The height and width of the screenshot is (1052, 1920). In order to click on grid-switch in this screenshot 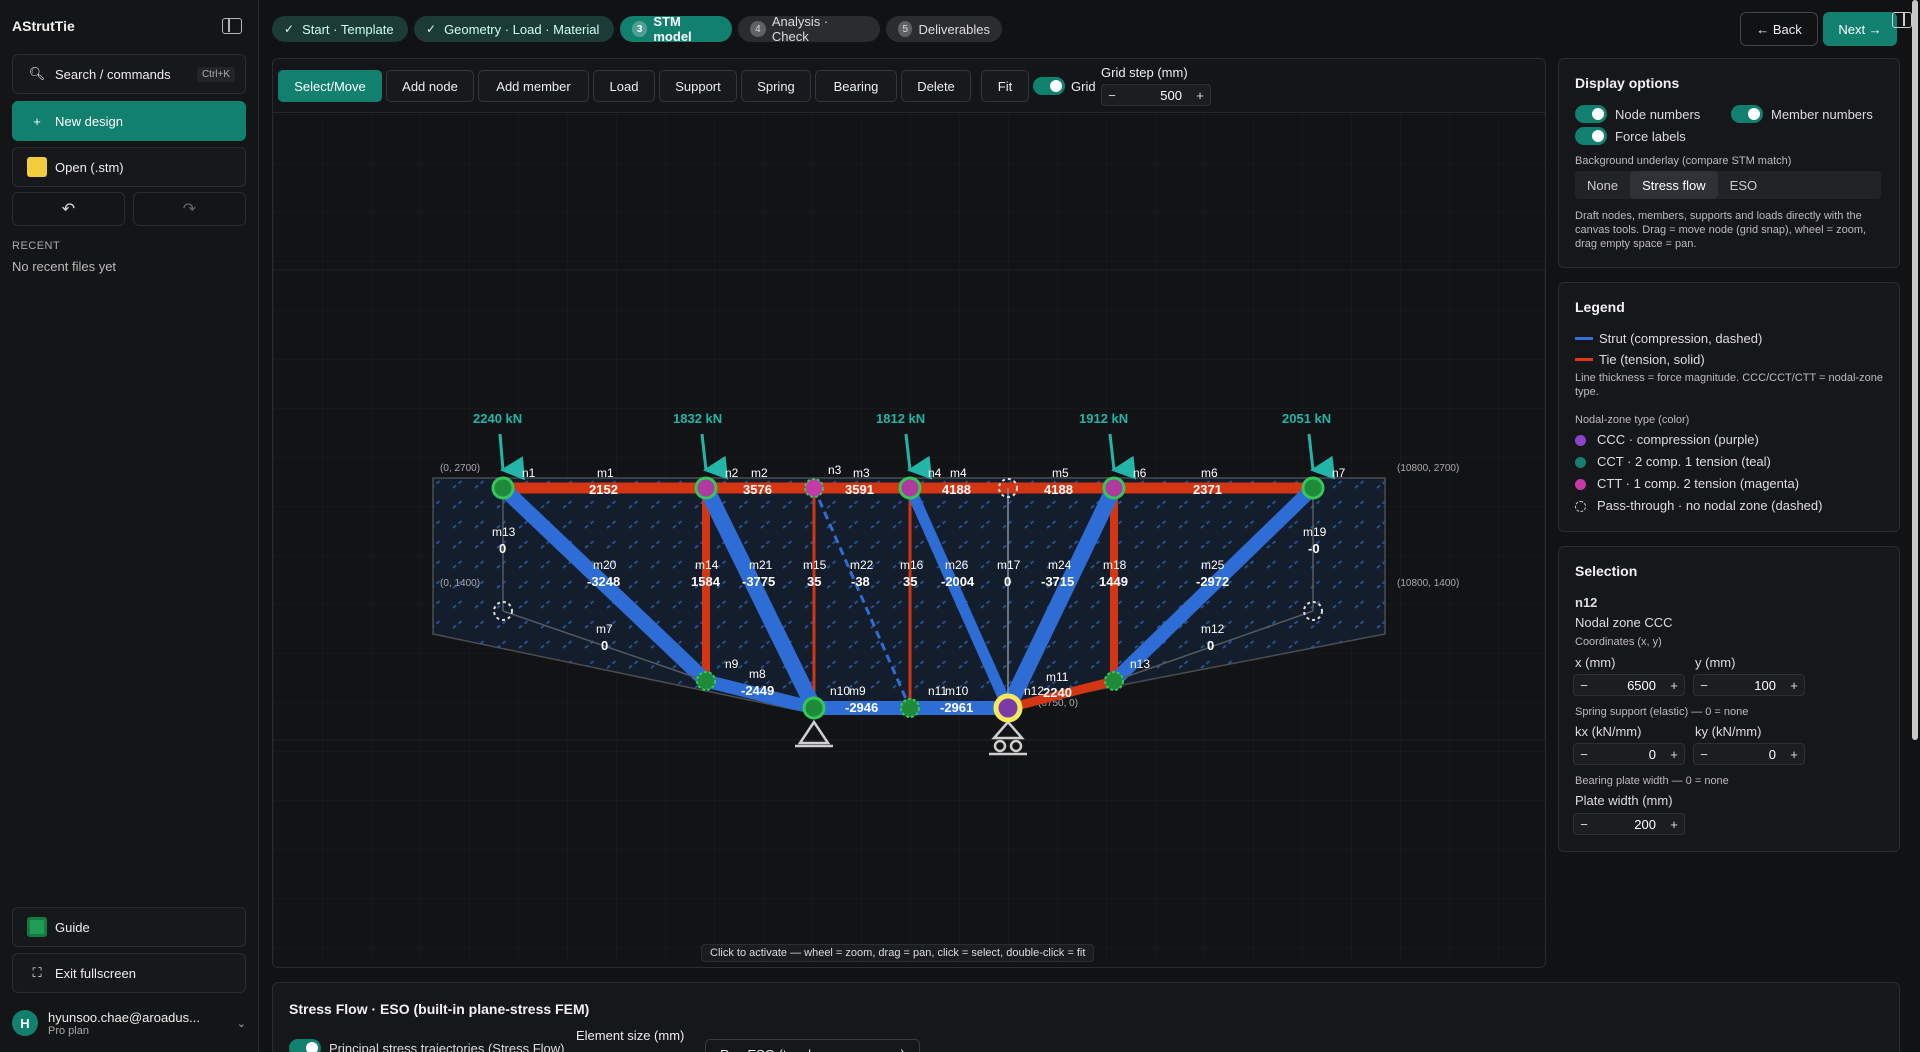, I will do `click(1049, 86)`.